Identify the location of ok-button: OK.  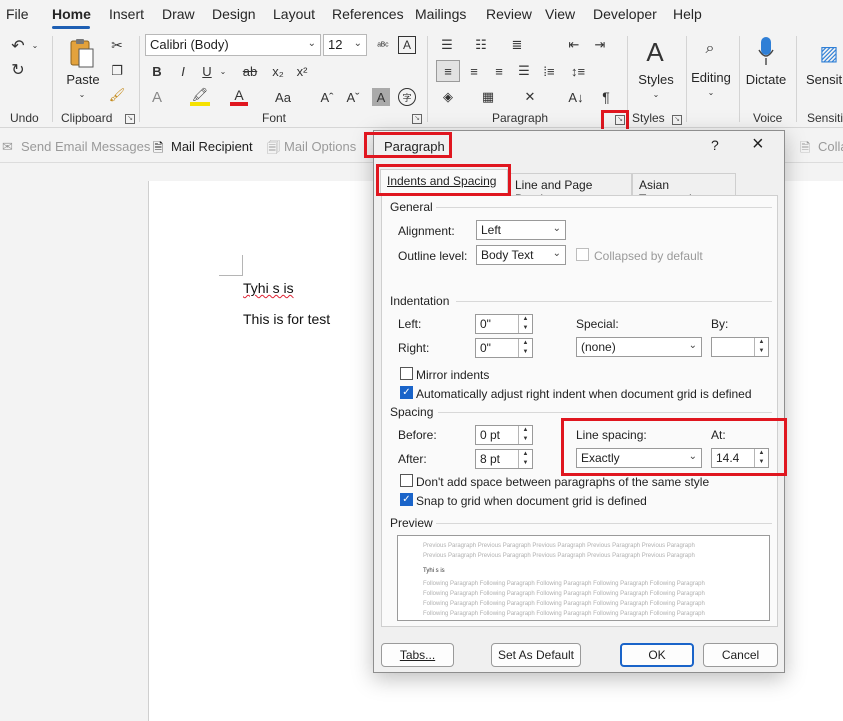
(657, 655).